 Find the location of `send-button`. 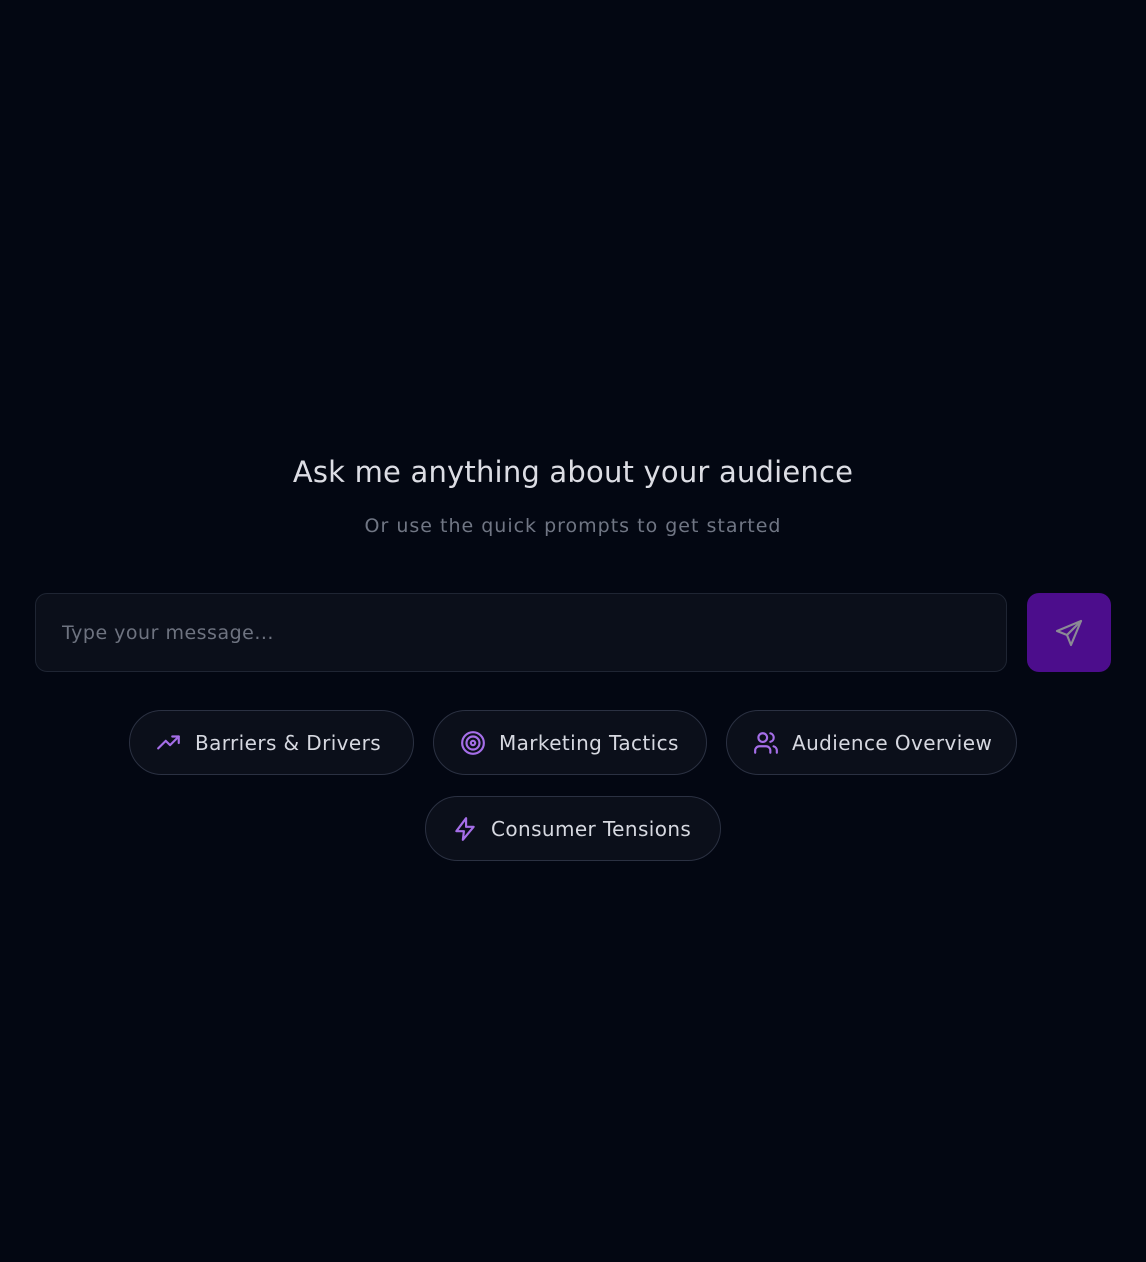

send-button is located at coordinates (1069, 632).